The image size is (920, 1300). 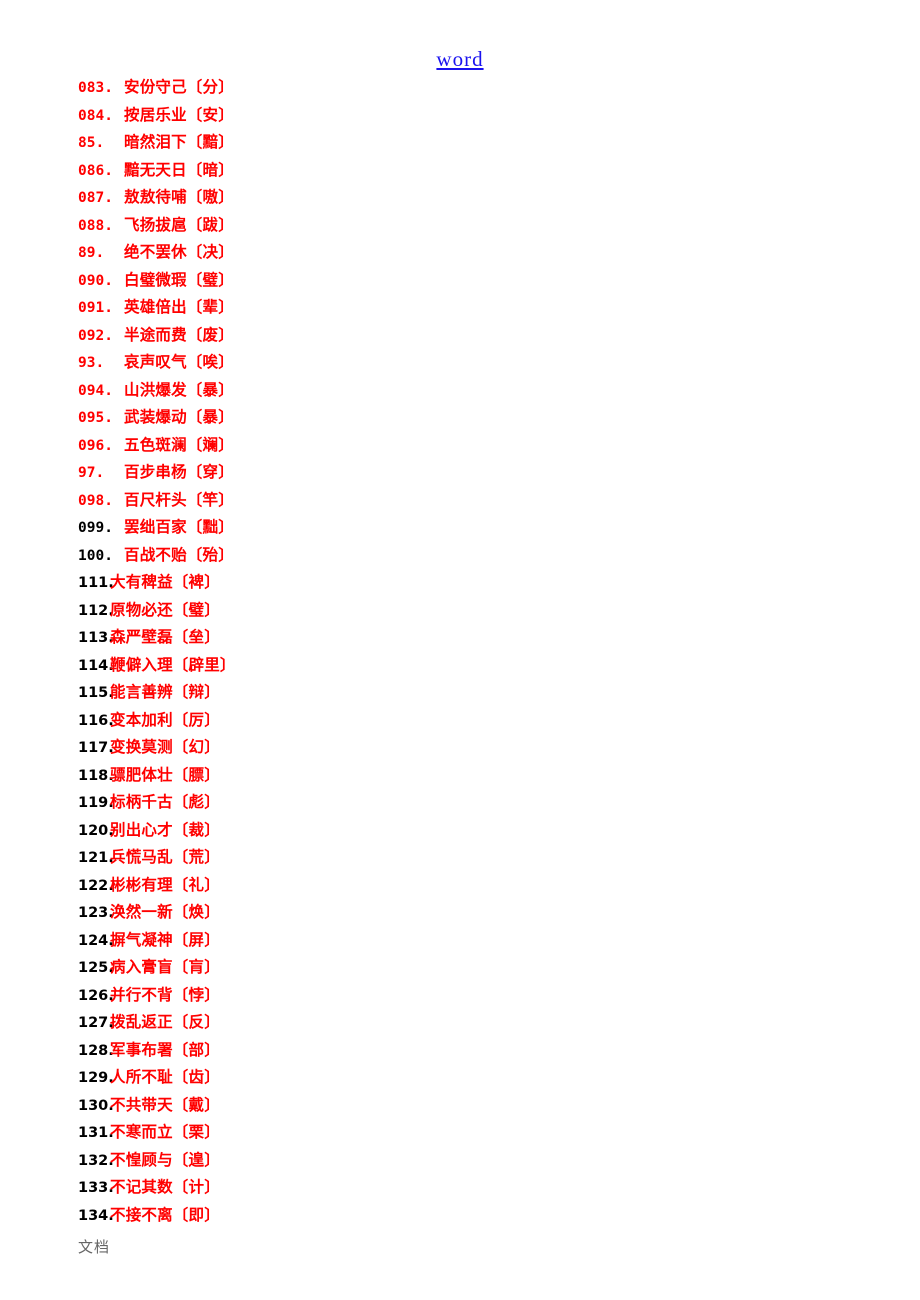 What do you see at coordinates (96, 610) in the screenshot?
I see `entry-number: 112.` at bounding box center [96, 610].